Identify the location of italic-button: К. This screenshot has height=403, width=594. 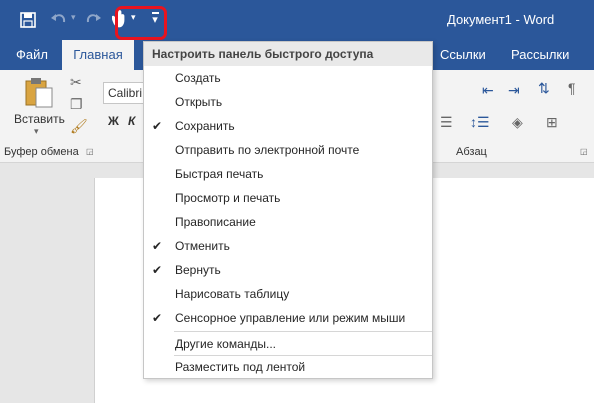
(131, 121).